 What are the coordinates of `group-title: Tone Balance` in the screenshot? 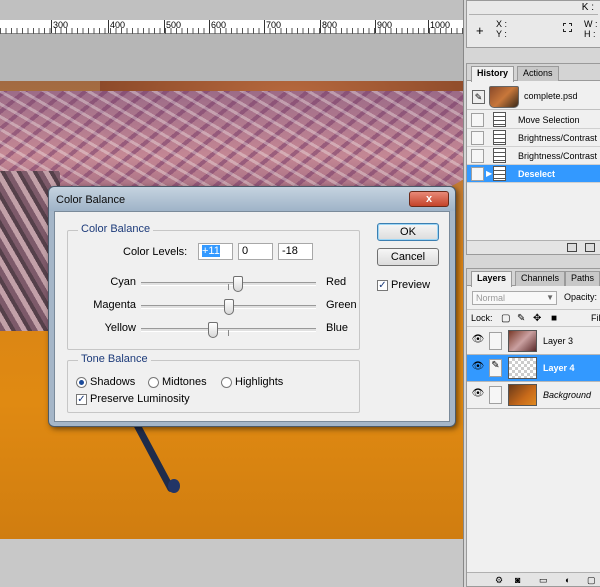 It's located at (114, 359).